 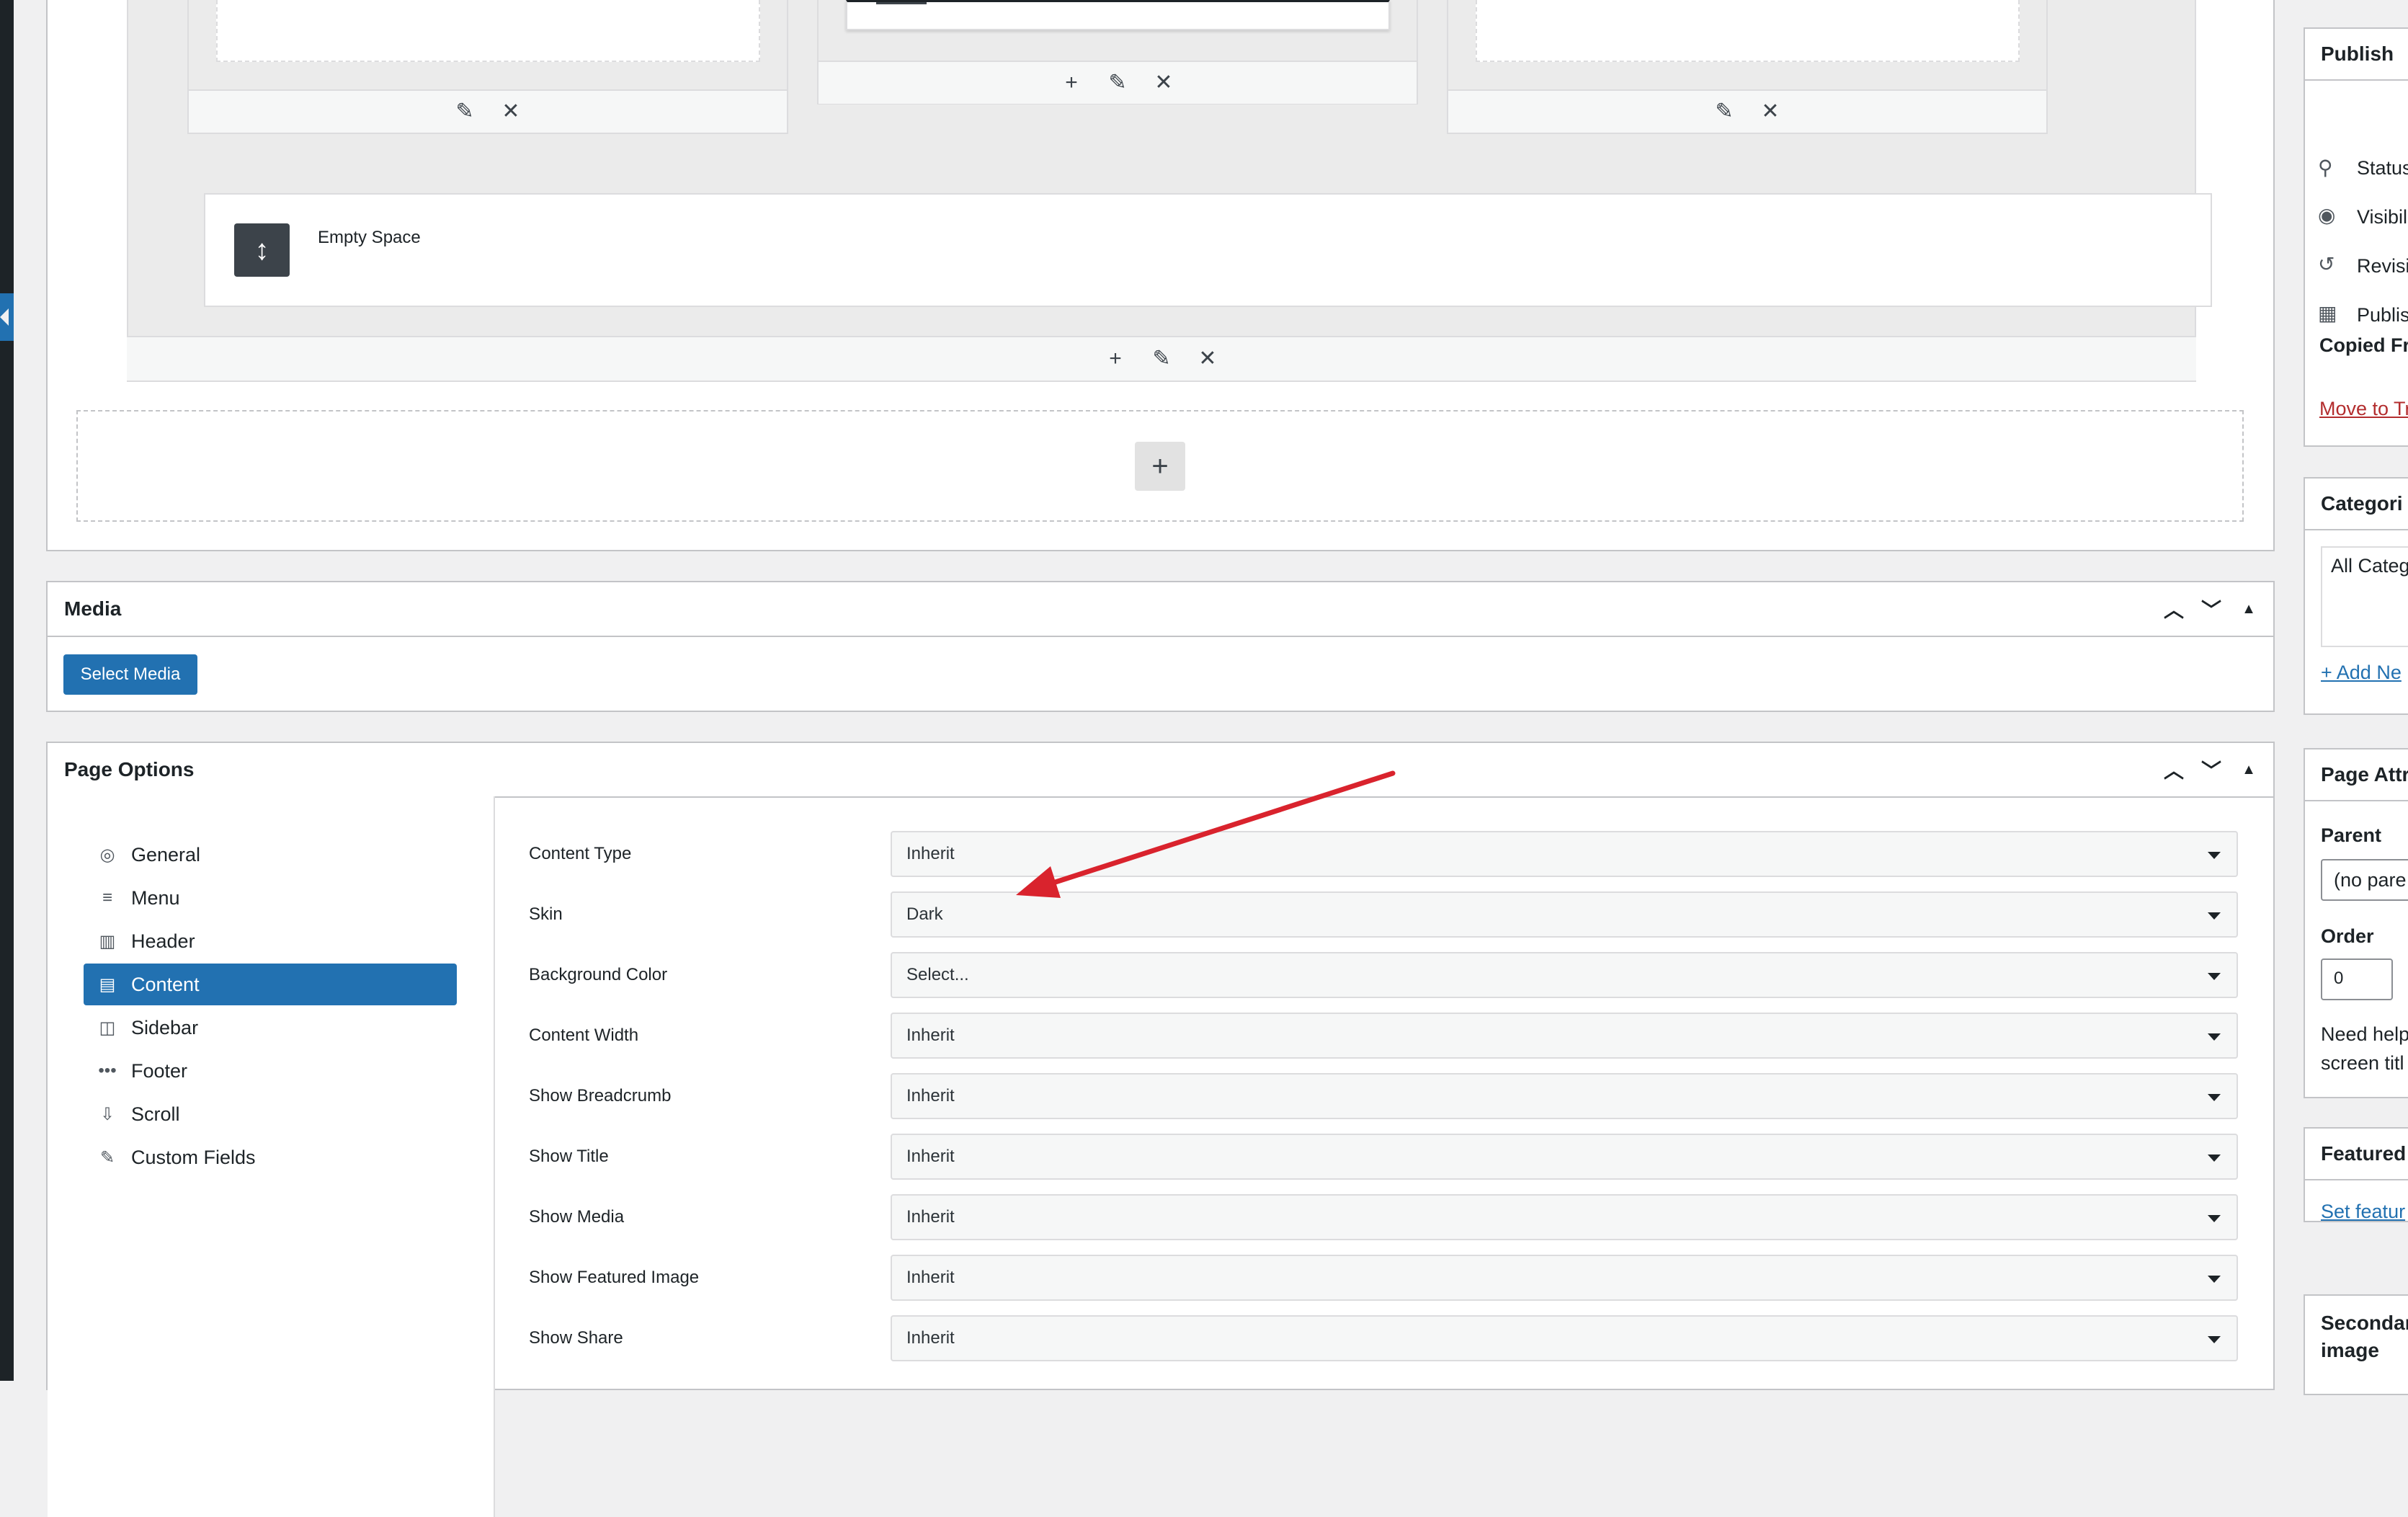 What do you see at coordinates (262, 250) in the screenshot?
I see `vertical-resize-icon: ↕` at bounding box center [262, 250].